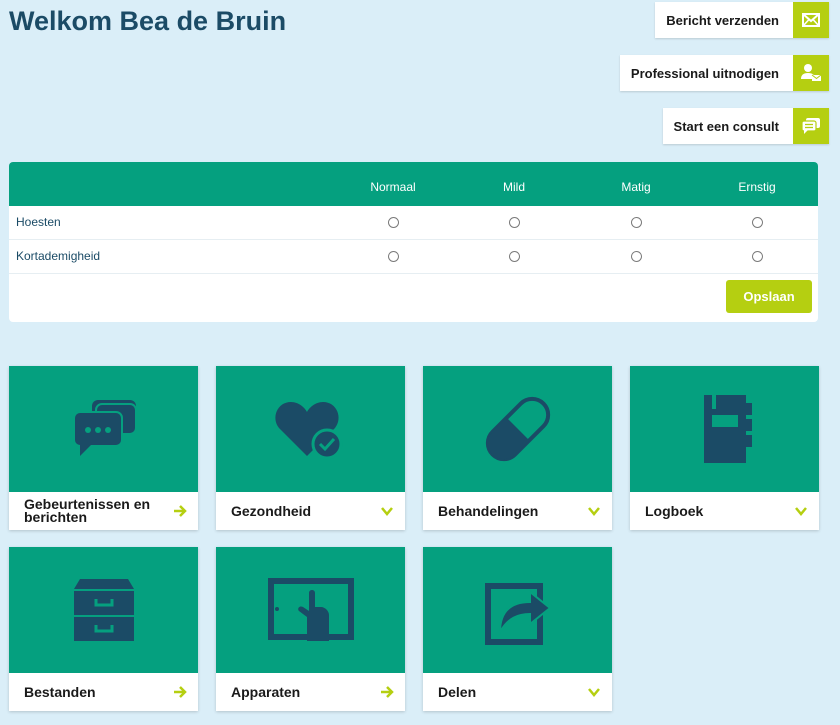 This screenshot has width=840, height=725. Describe the element at coordinates (636, 256) in the screenshot. I see `radio-kortademigheid-matig` at that location.